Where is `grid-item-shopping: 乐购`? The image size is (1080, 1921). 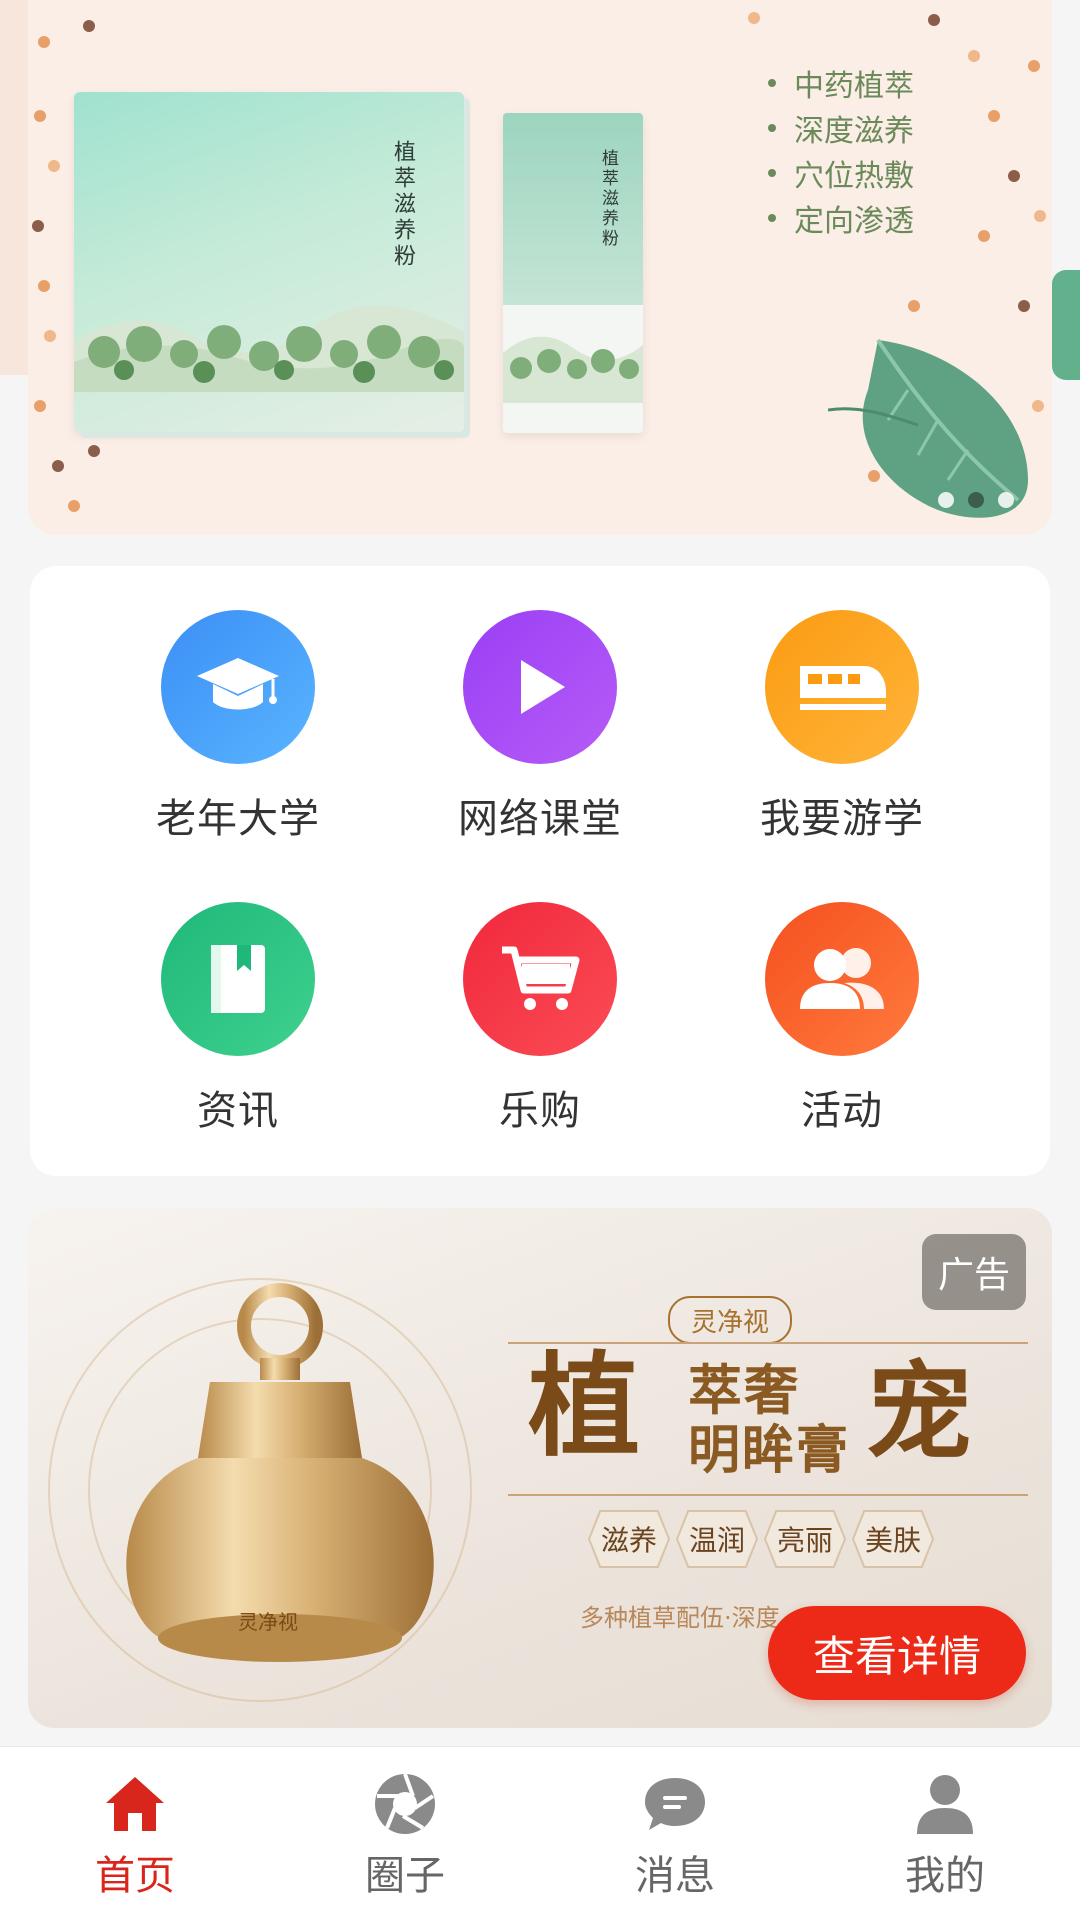
grid-item-shopping: 乐购 is located at coordinates (540, 1019).